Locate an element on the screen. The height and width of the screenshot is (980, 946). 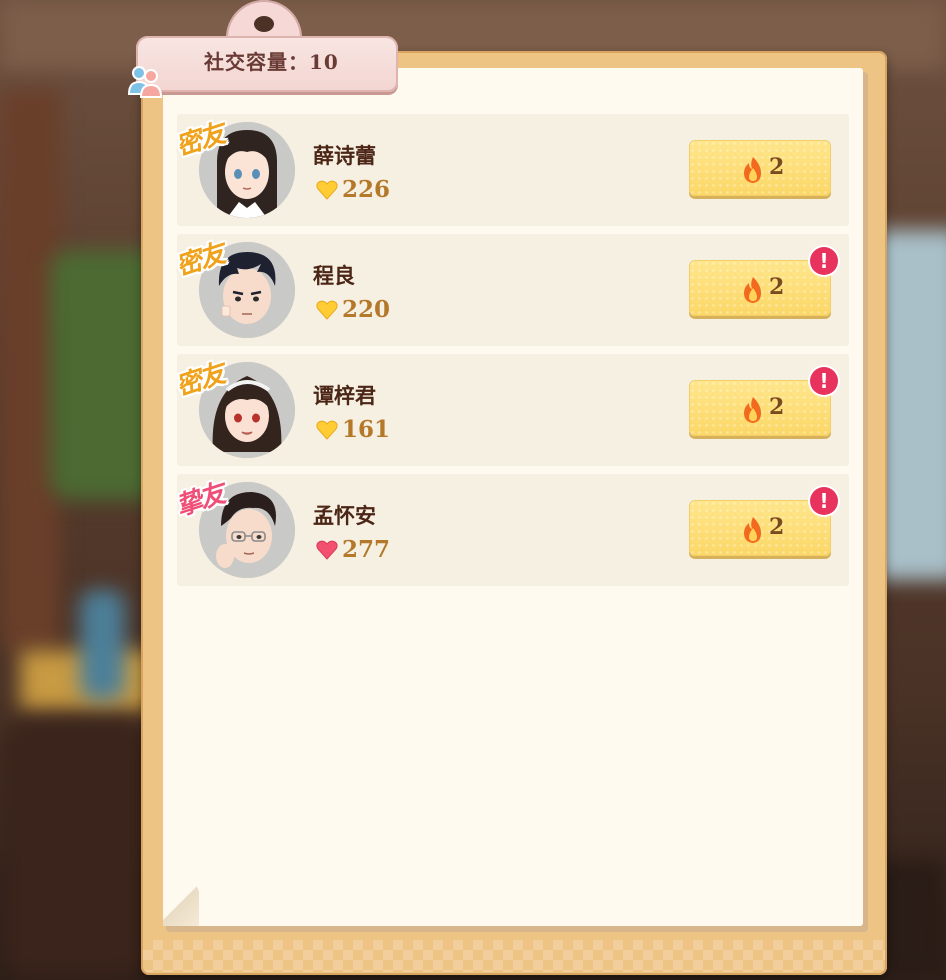
affection-value: 277 is located at coordinates (366, 549).